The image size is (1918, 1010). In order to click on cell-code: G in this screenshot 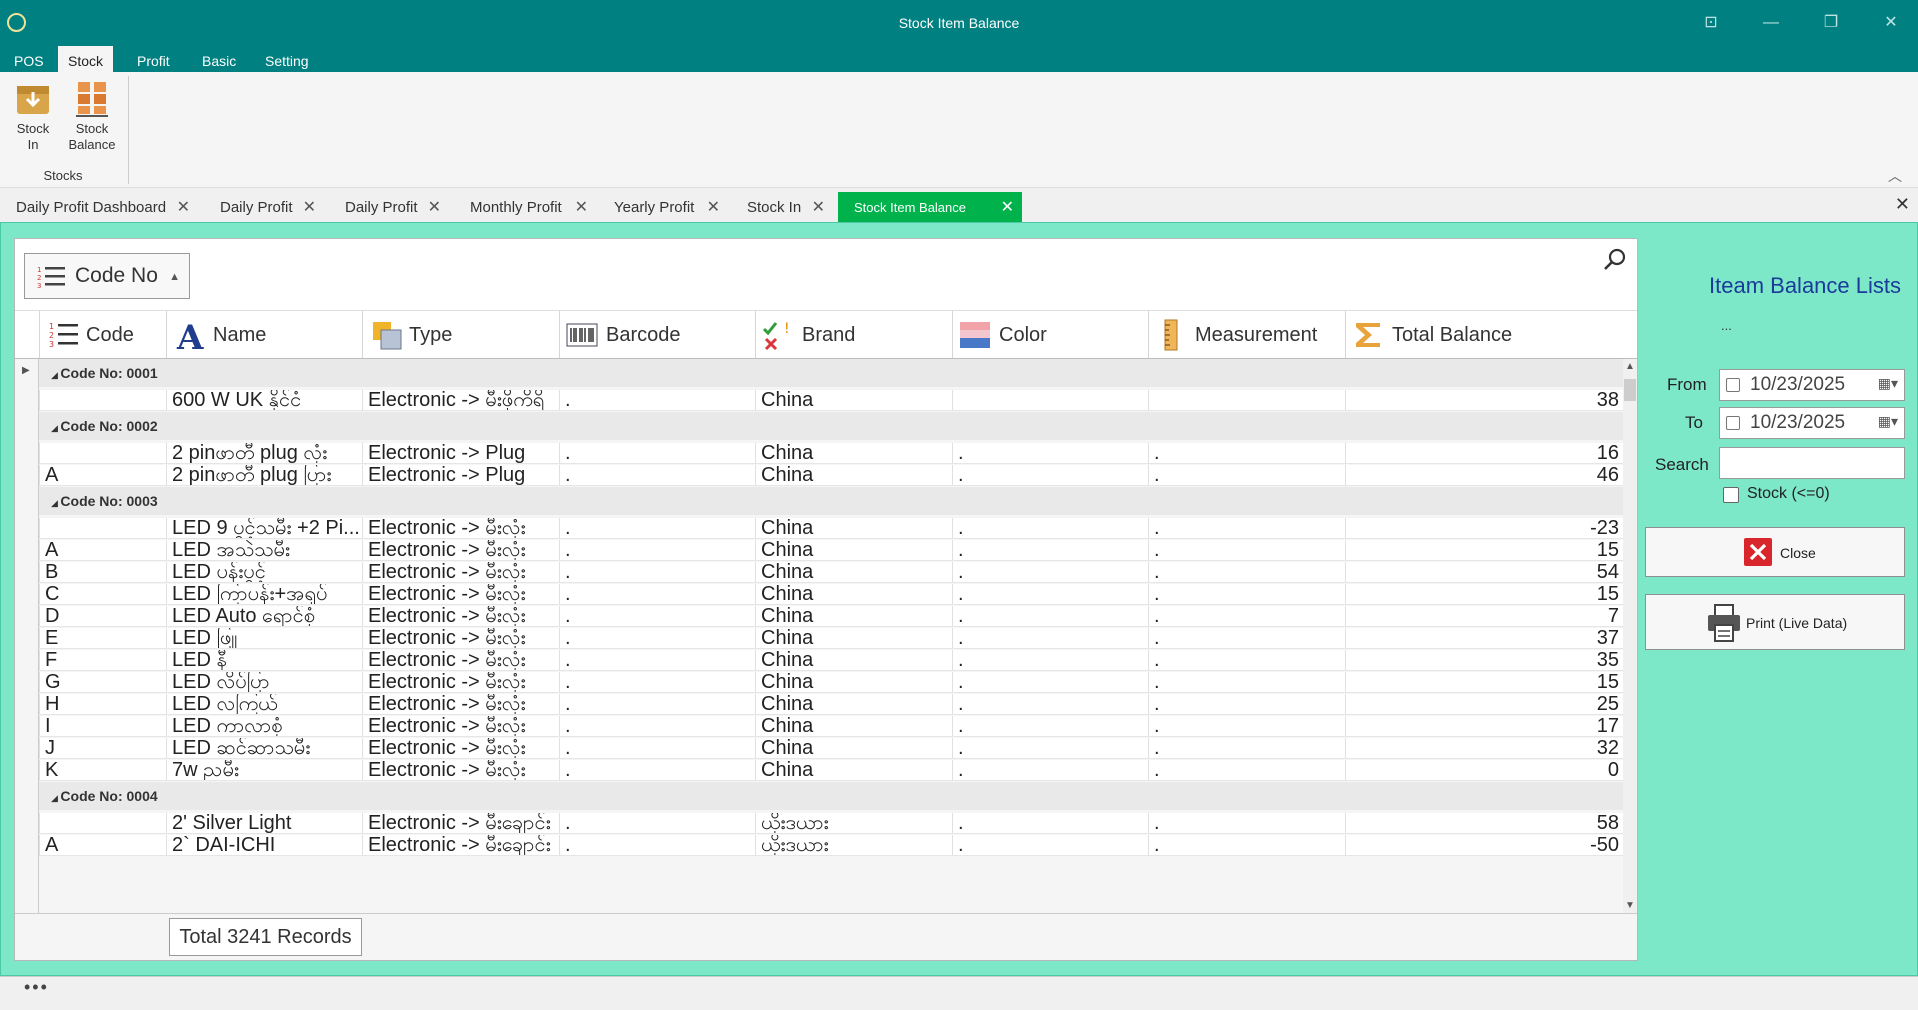, I will do `click(102, 682)`.